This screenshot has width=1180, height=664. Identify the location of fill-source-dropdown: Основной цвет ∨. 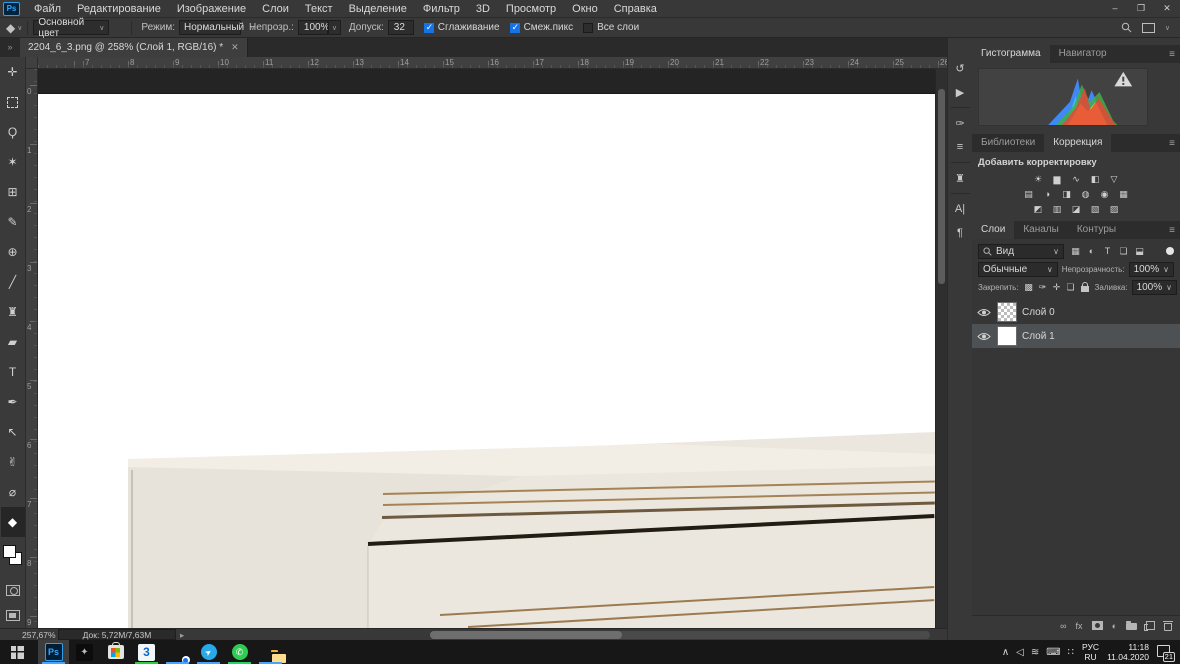
(71, 28).